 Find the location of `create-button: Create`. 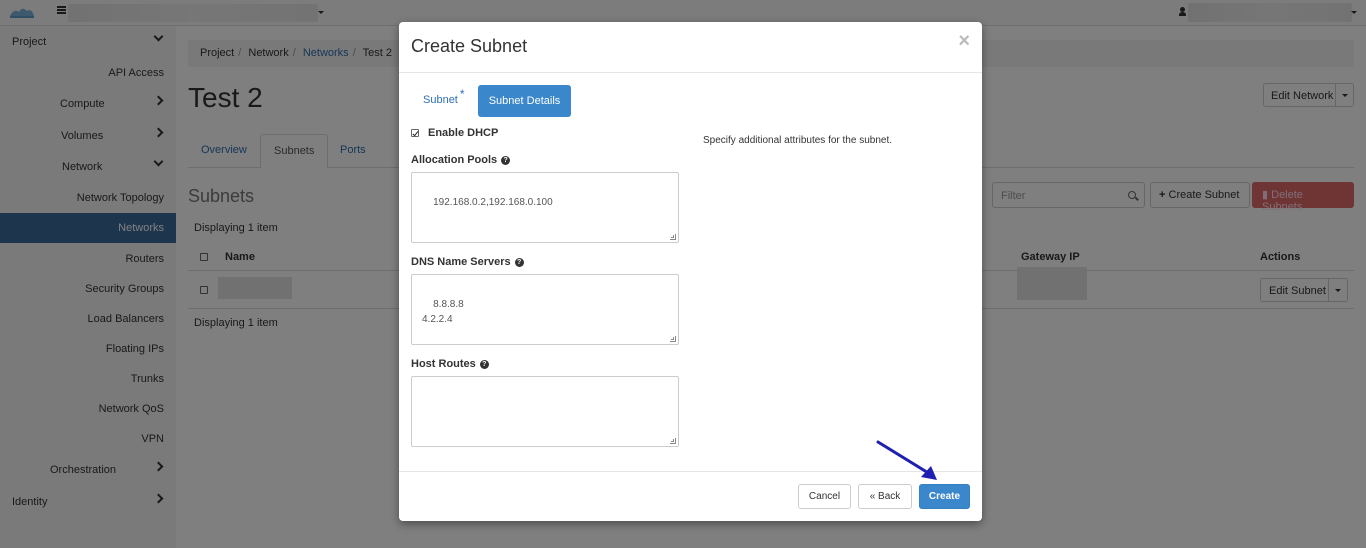

create-button: Create is located at coordinates (944, 496).